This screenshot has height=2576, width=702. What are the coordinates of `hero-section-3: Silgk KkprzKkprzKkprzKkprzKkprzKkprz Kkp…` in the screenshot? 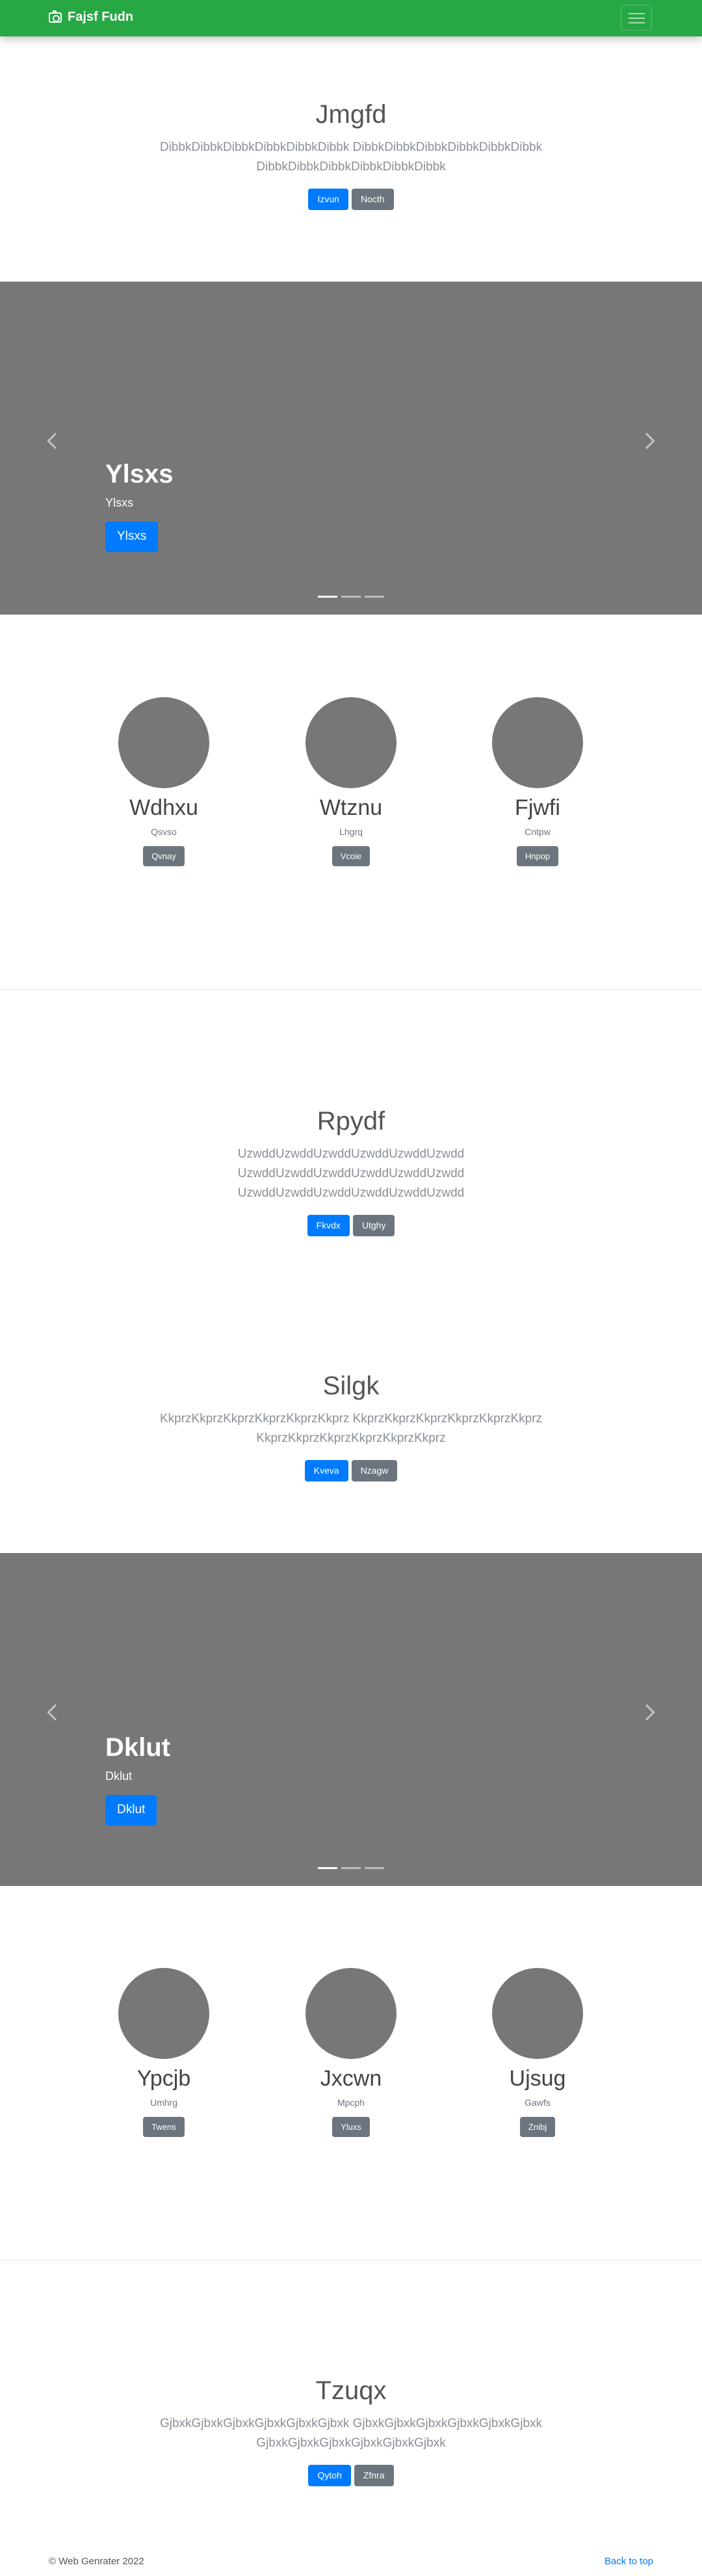 It's located at (351, 1425).